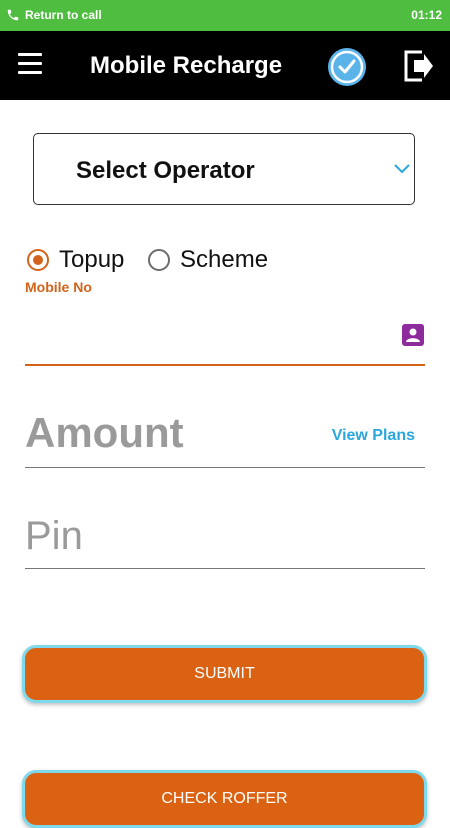 The width and height of the screenshot is (450, 828). Describe the element at coordinates (347, 67) in the screenshot. I see `verified-check-icon` at that location.